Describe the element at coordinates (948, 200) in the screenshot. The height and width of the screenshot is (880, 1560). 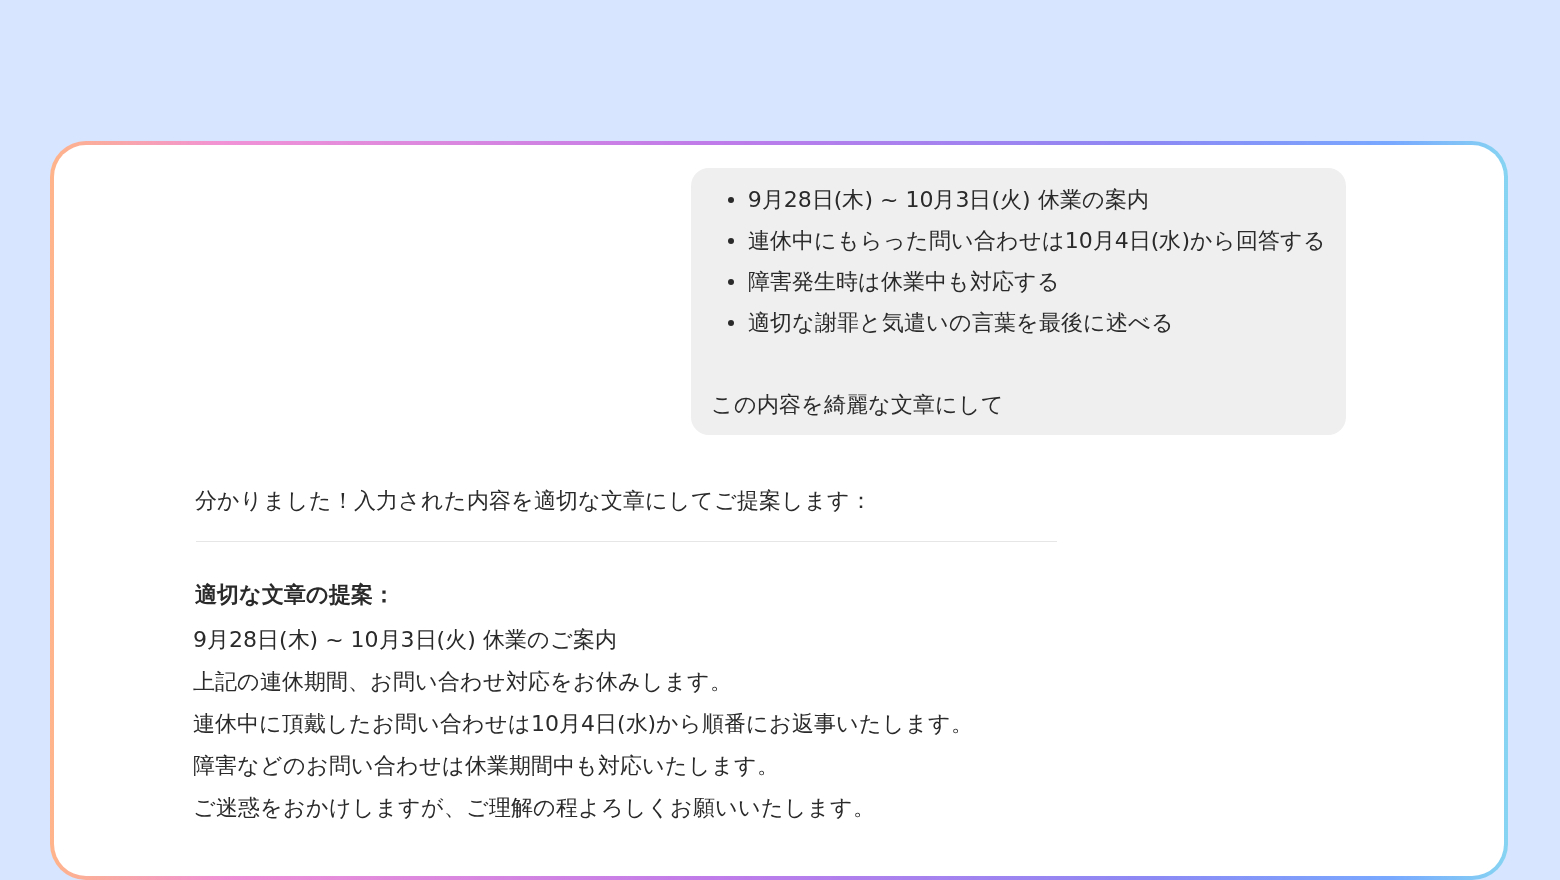
I see `bullet-text: 9月28日(木) ~ 10月3日(火) 休業の案内` at that location.